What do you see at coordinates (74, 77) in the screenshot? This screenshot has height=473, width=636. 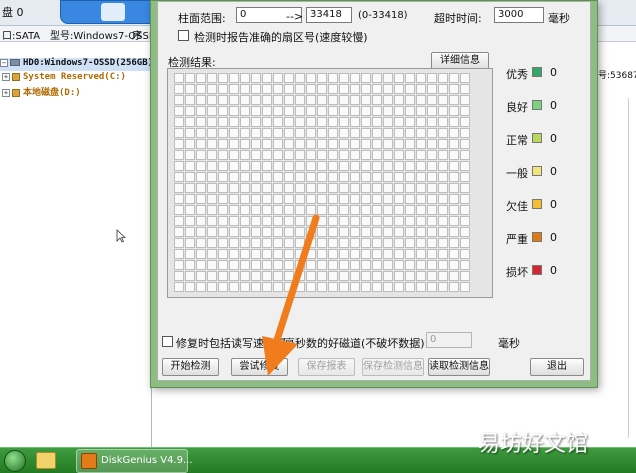 I see `tree-item-label: System Reserved(C:)` at bounding box center [74, 77].